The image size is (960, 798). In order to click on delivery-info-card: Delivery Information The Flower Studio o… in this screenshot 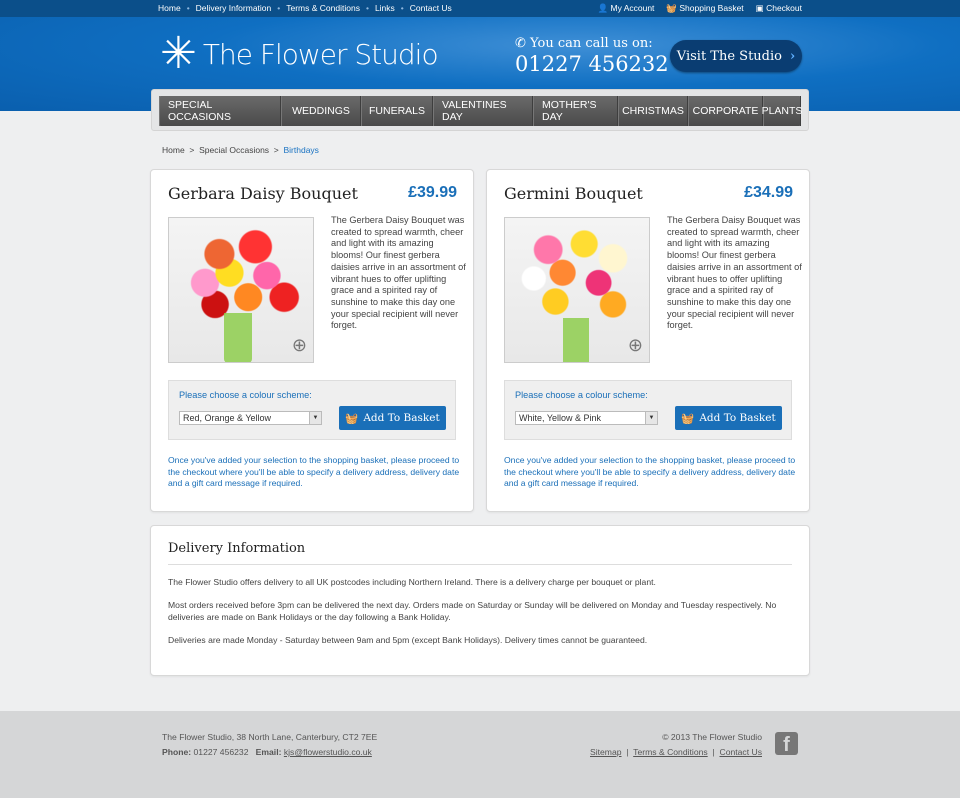, I will do `click(480, 600)`.